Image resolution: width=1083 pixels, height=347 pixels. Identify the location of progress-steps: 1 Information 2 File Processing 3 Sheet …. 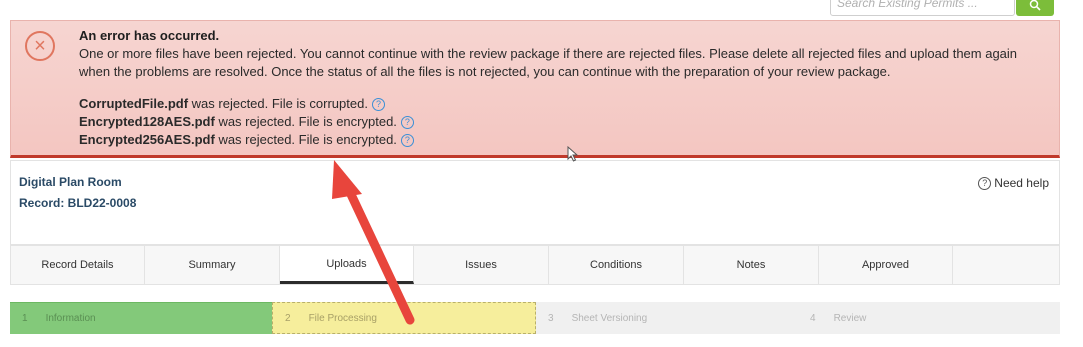
(535, 318).